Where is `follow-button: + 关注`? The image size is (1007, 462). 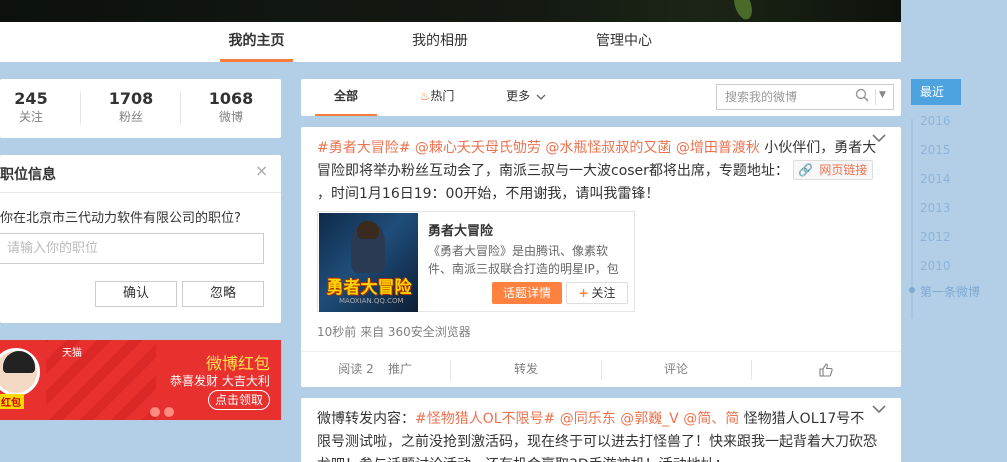
follow-button: + 关注 is located at coordinates (597, 293).